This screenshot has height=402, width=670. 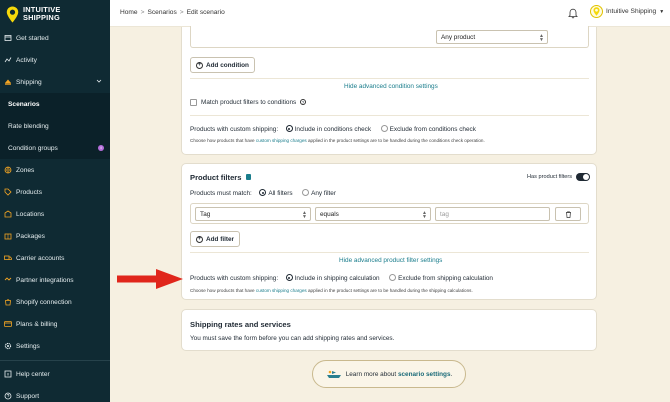 I want to click on breadcrumb: Home > Scenarios > Edit scenario, so click(x=172, y=12).